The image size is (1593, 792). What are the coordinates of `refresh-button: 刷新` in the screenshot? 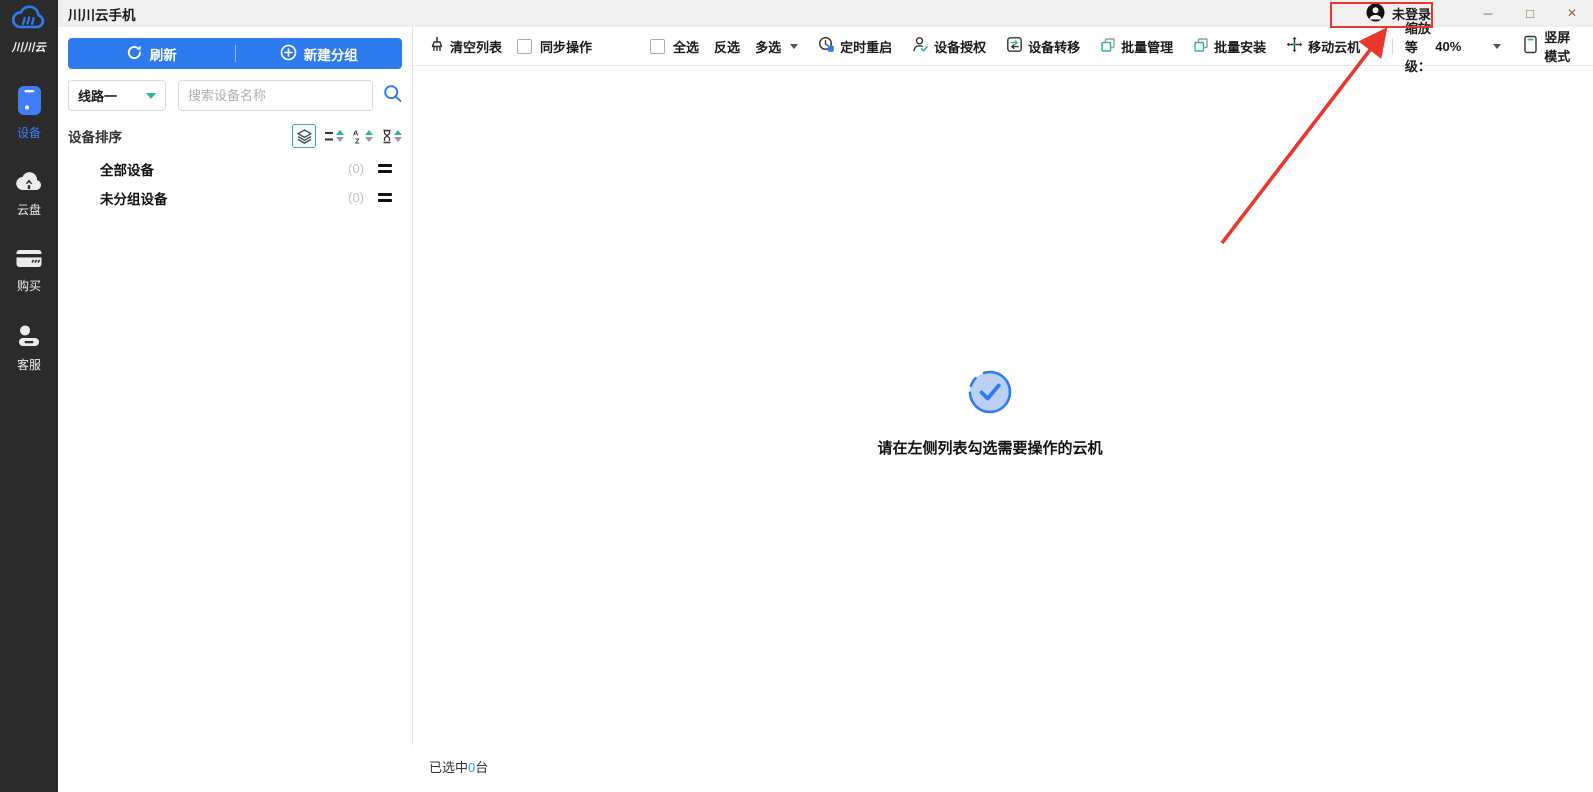 It's located at (151, 53).